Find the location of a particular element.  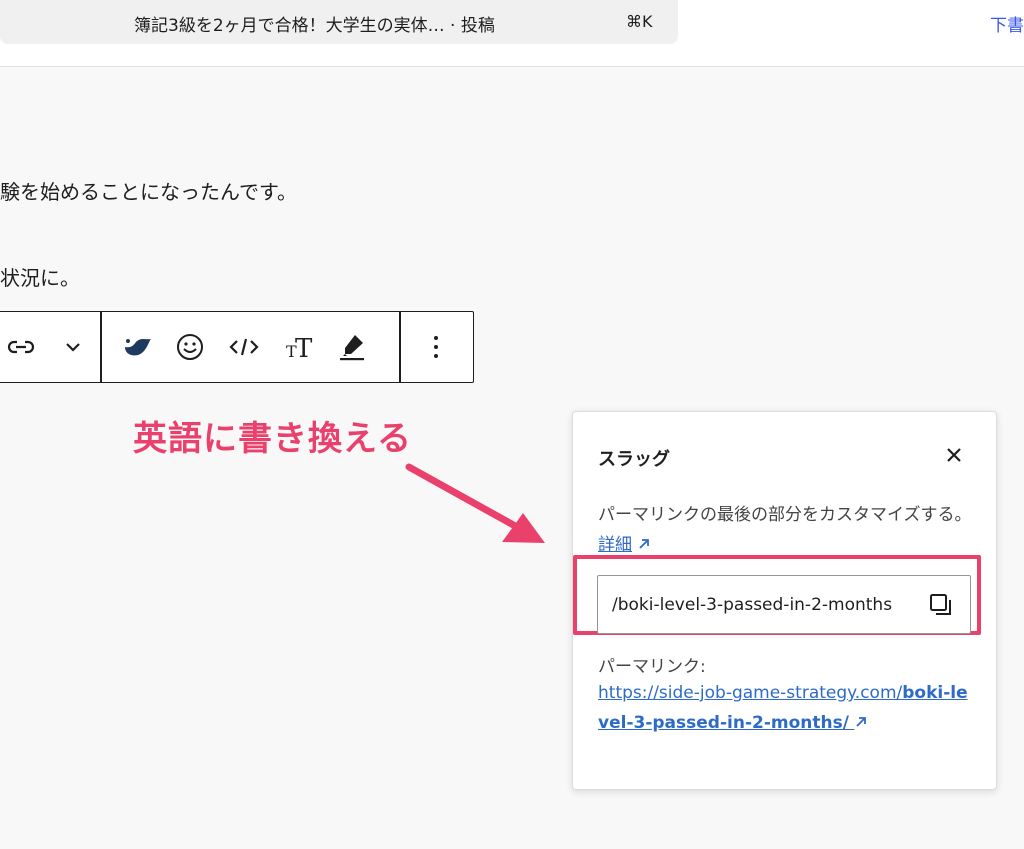

emoji-button is located at coordinates (190, 347).